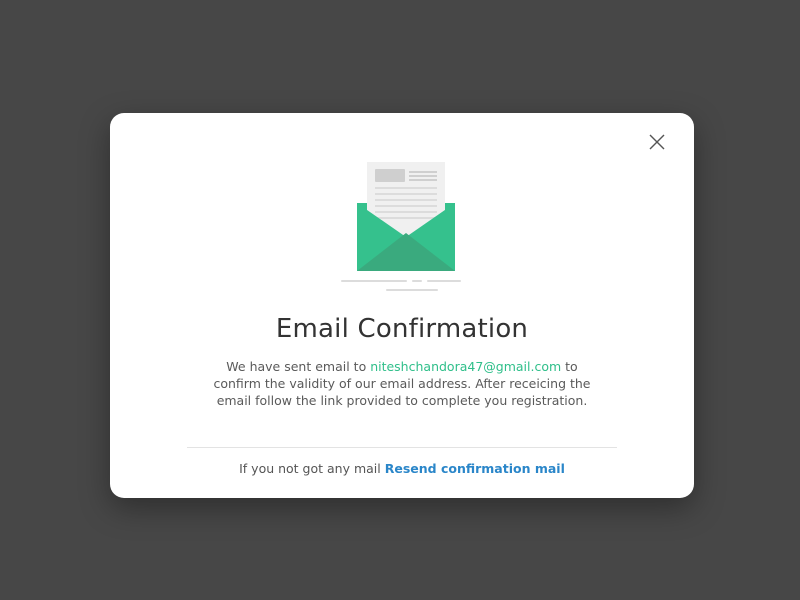 Image resolution: width=800 pixels, height=600 pixels. Describe the element at coordinates (402, 447) in the screenshot. I see `divider` at that location.